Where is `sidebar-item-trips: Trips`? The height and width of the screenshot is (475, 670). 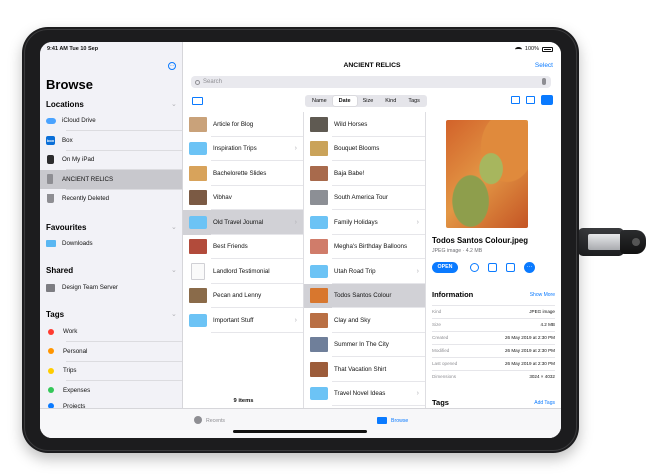 sidebar-item-trips: Trips is located at coordinates (111, 370).